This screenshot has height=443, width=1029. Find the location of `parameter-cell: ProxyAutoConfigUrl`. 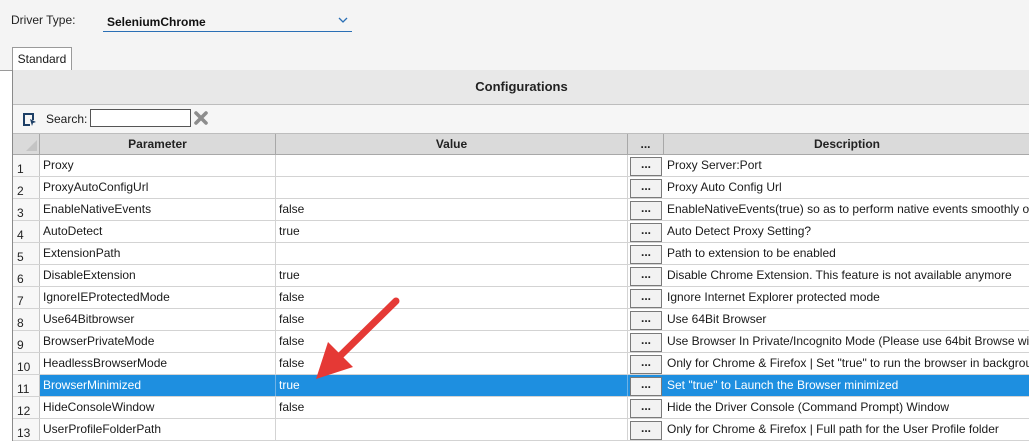

parameter-cell: ProxyAutoConfigUrl is located at coordinates (158, 187).